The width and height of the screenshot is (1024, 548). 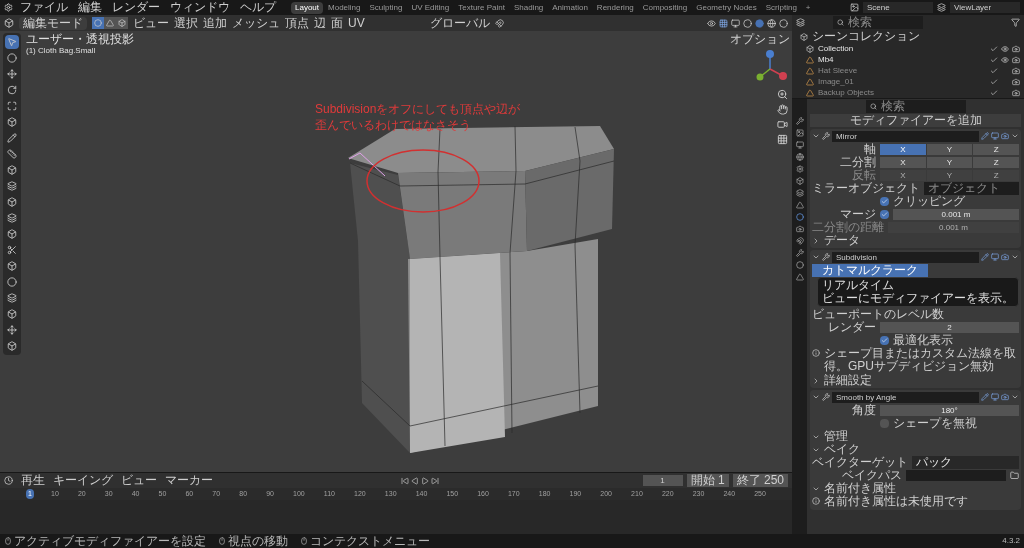 I want to click on menu-item: ヘルプ, so click(x=258, y=7).